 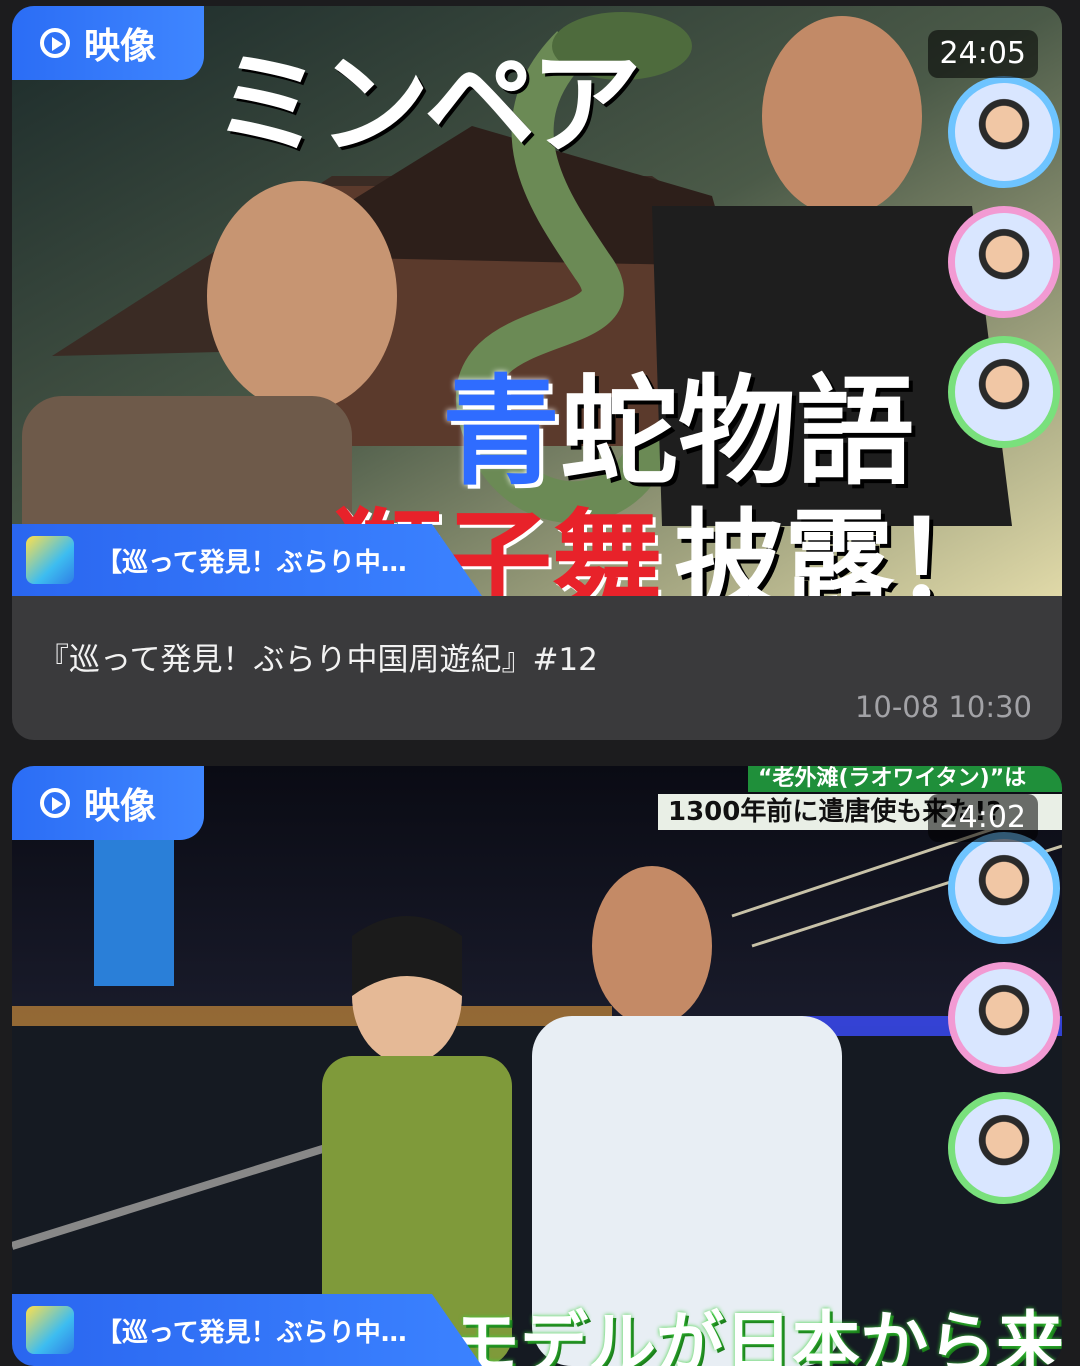 What do you see at coordinates (943, 707) in the screenshot?
I see `video-date: 10-08 10:30` at bounding box center [943, 707].